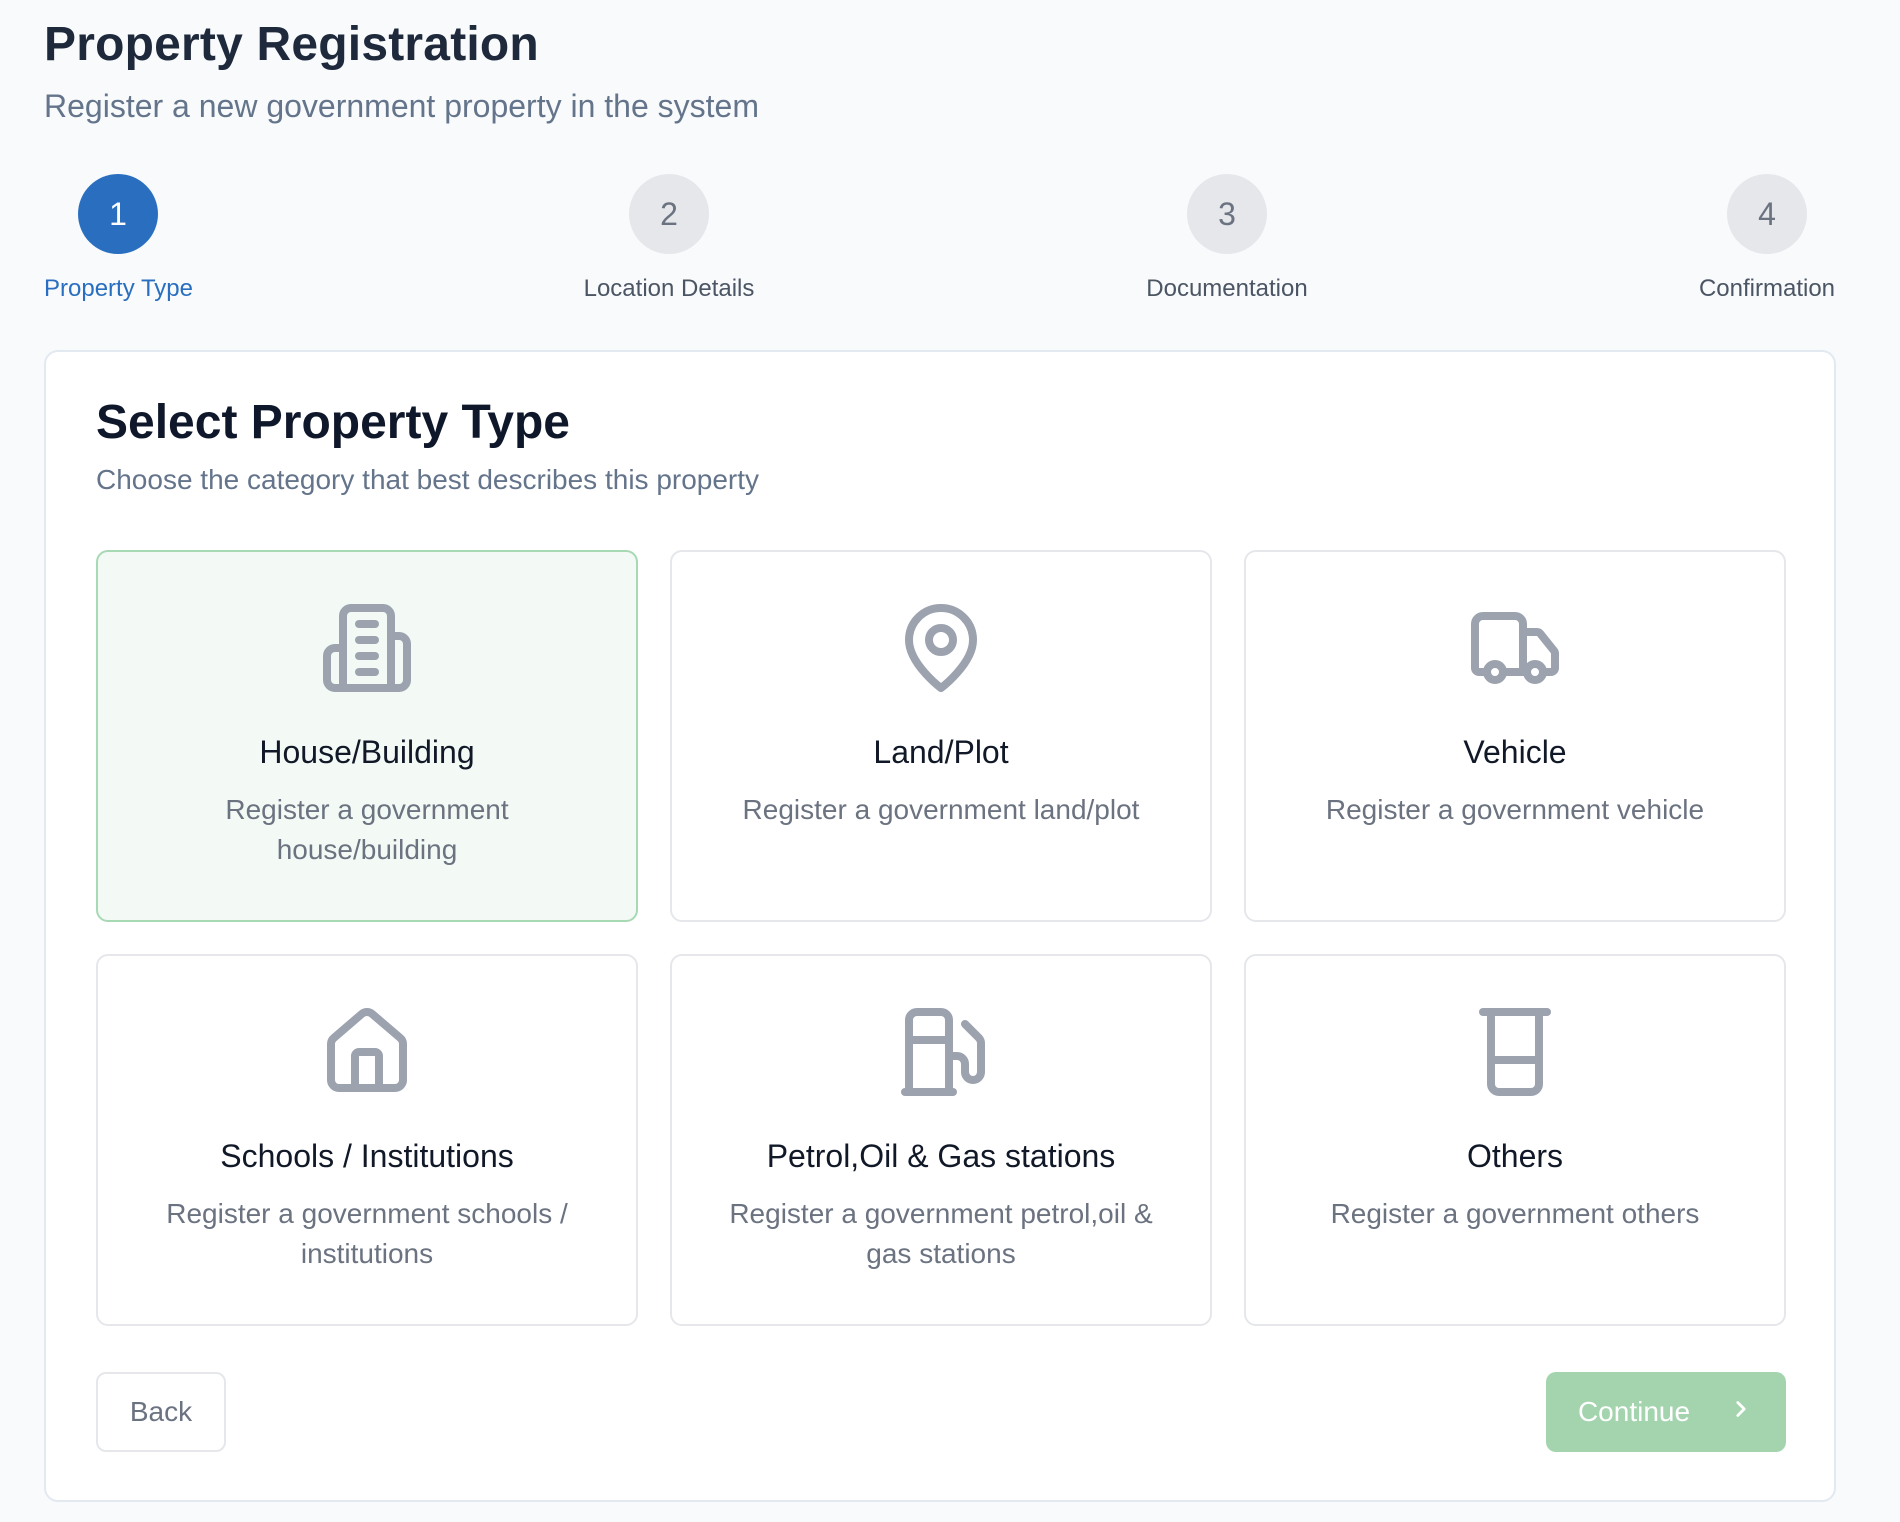 The width and height of the screenshot is (1900, 1522). I want to click on chevron-right-icon, so click(1741, 1412).